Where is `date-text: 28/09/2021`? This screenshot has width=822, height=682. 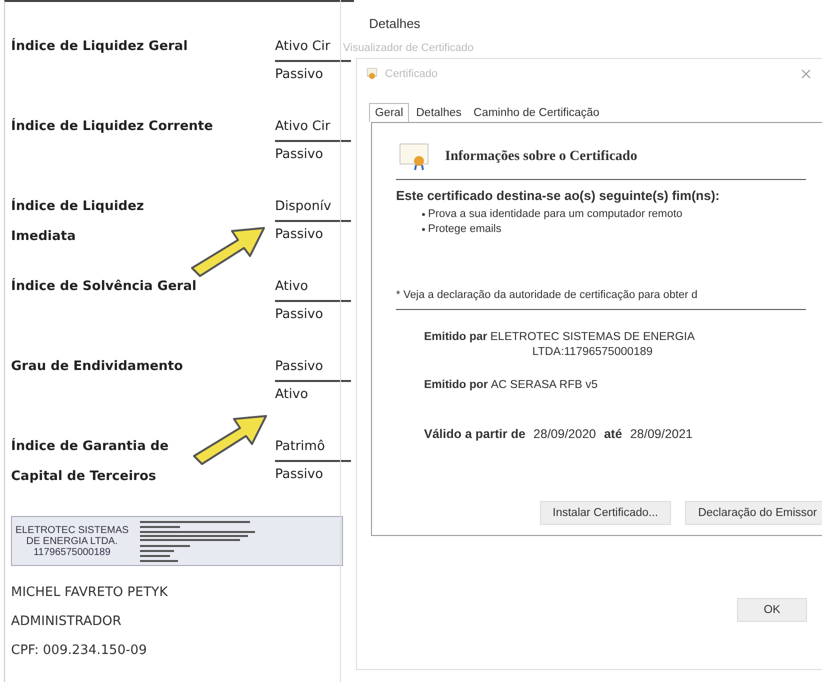 date-text: 28/09/2021 is located at coordinates (661, 434).